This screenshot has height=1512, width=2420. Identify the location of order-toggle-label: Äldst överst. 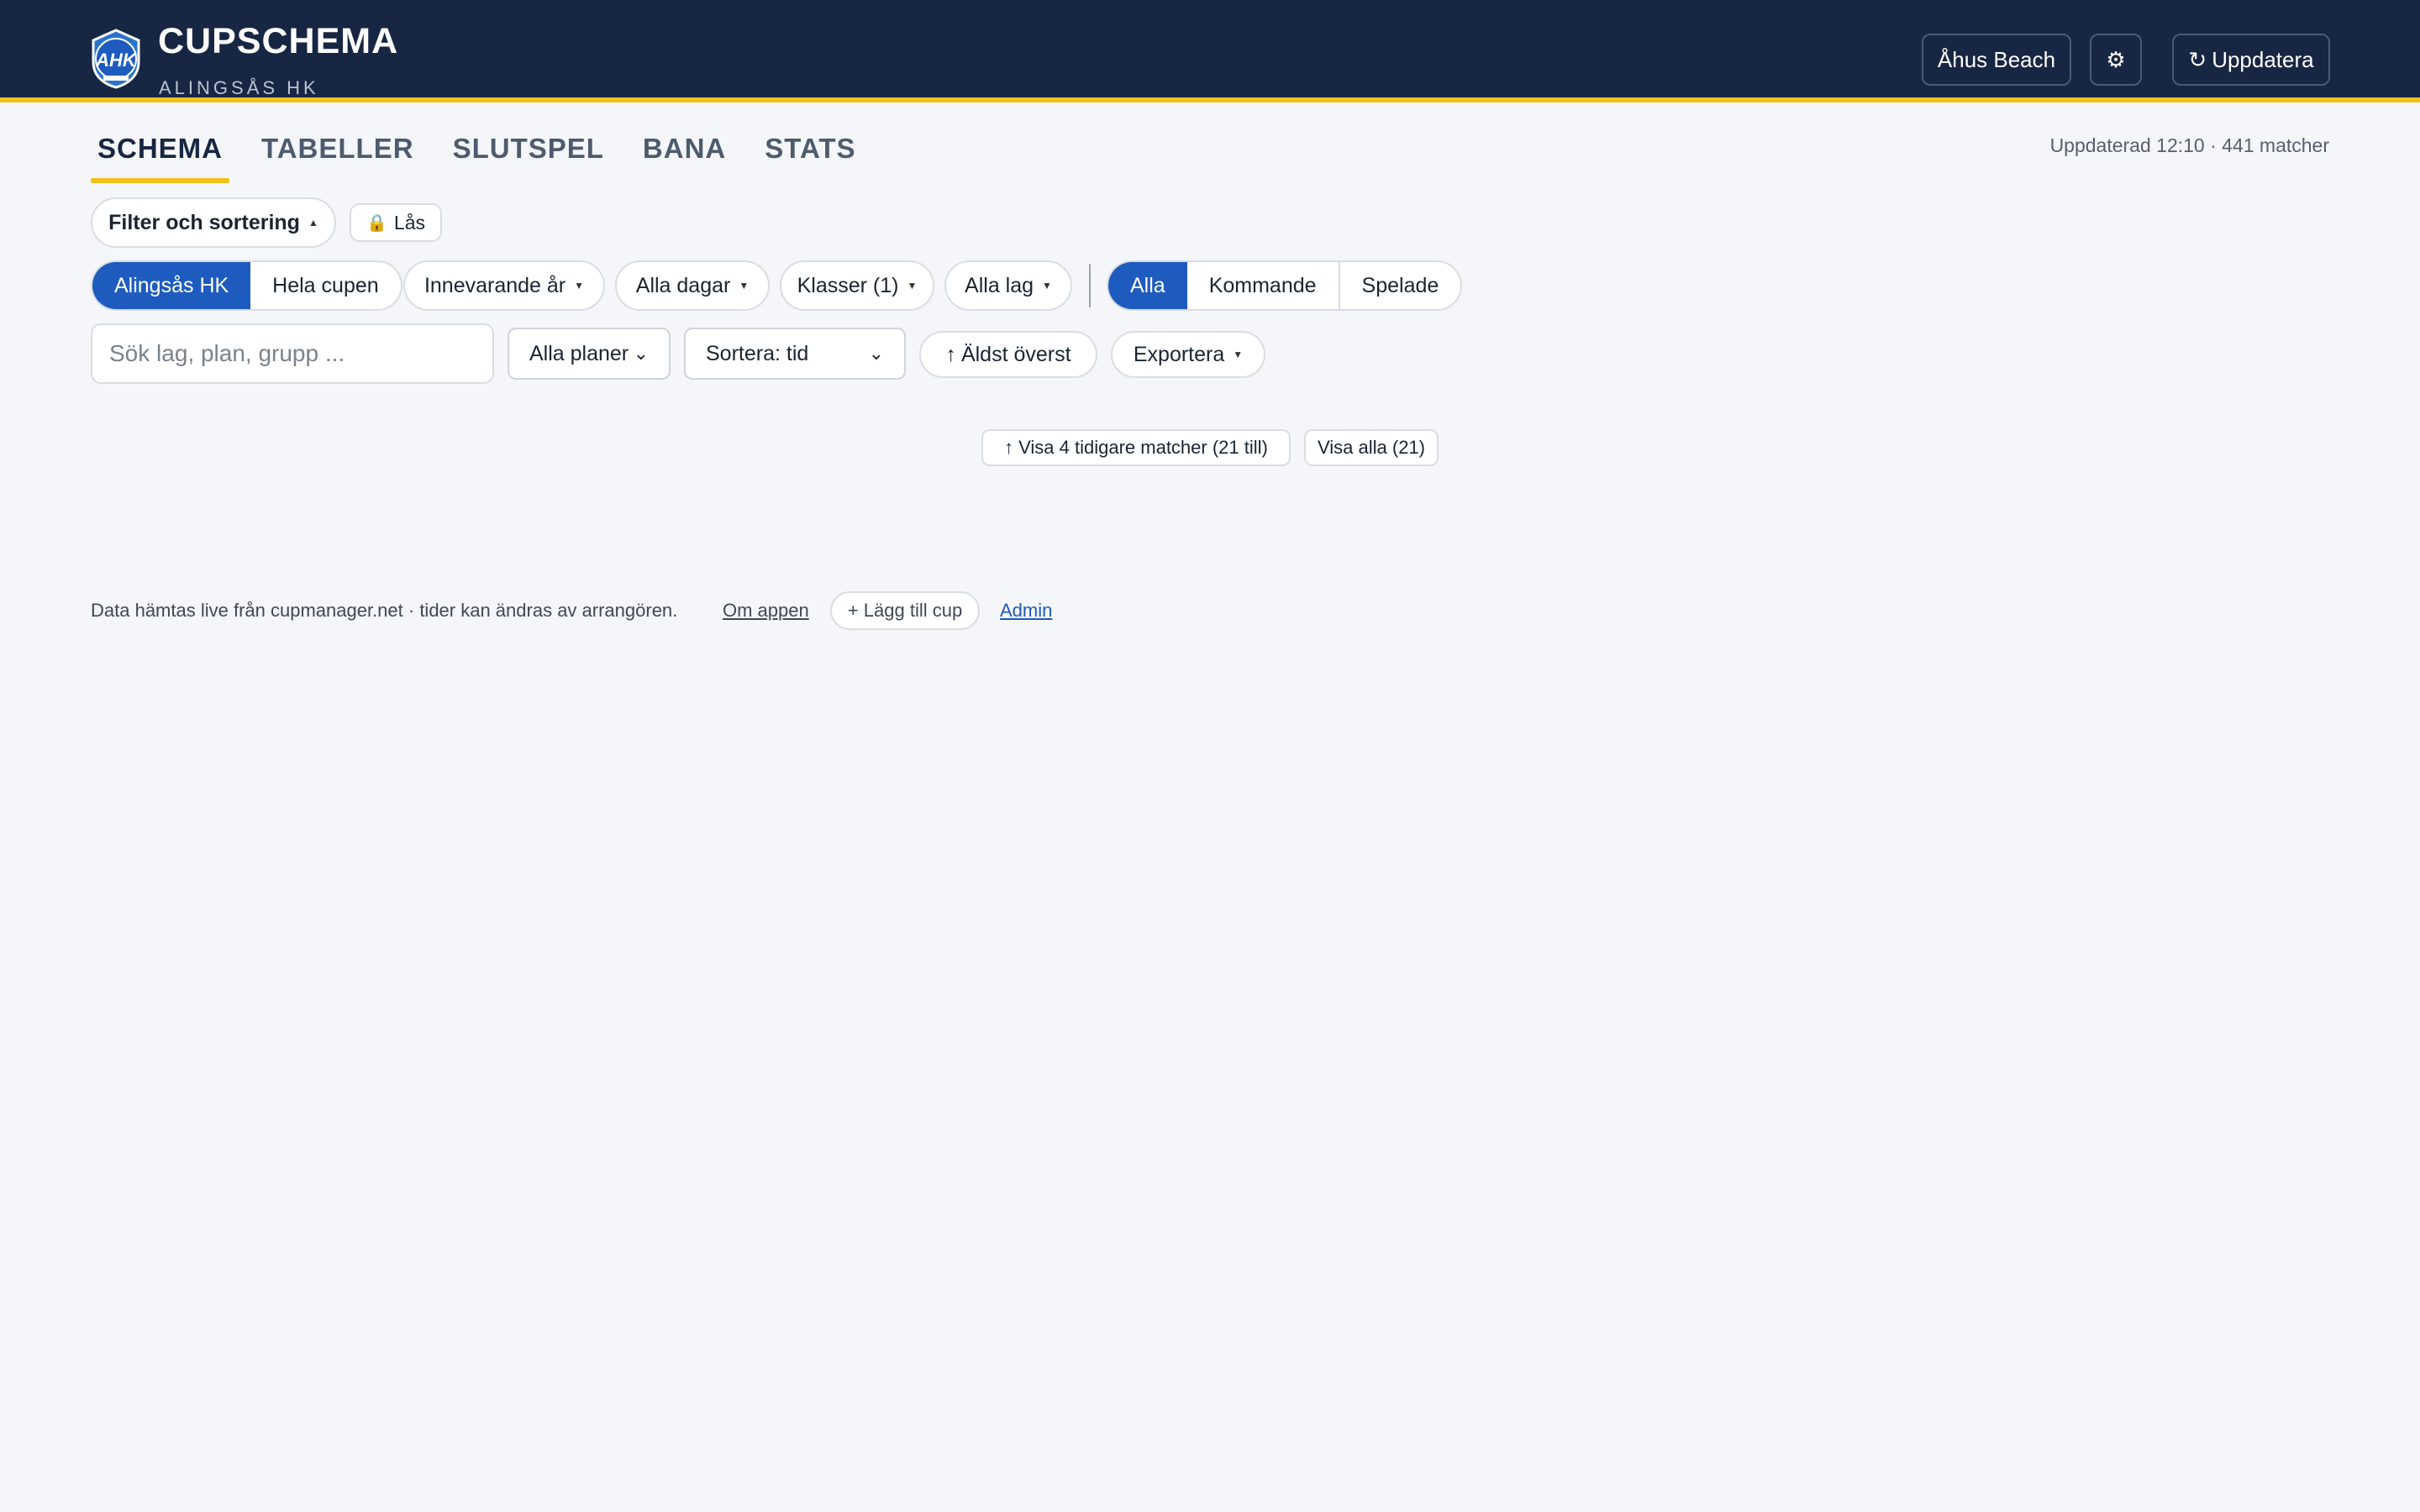
(1016, 354).